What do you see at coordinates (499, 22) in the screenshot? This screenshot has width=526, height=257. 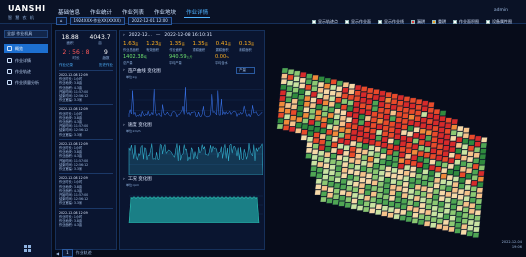 I see `legend-device-map: 设备属性图` at bounding box center [499, 22].